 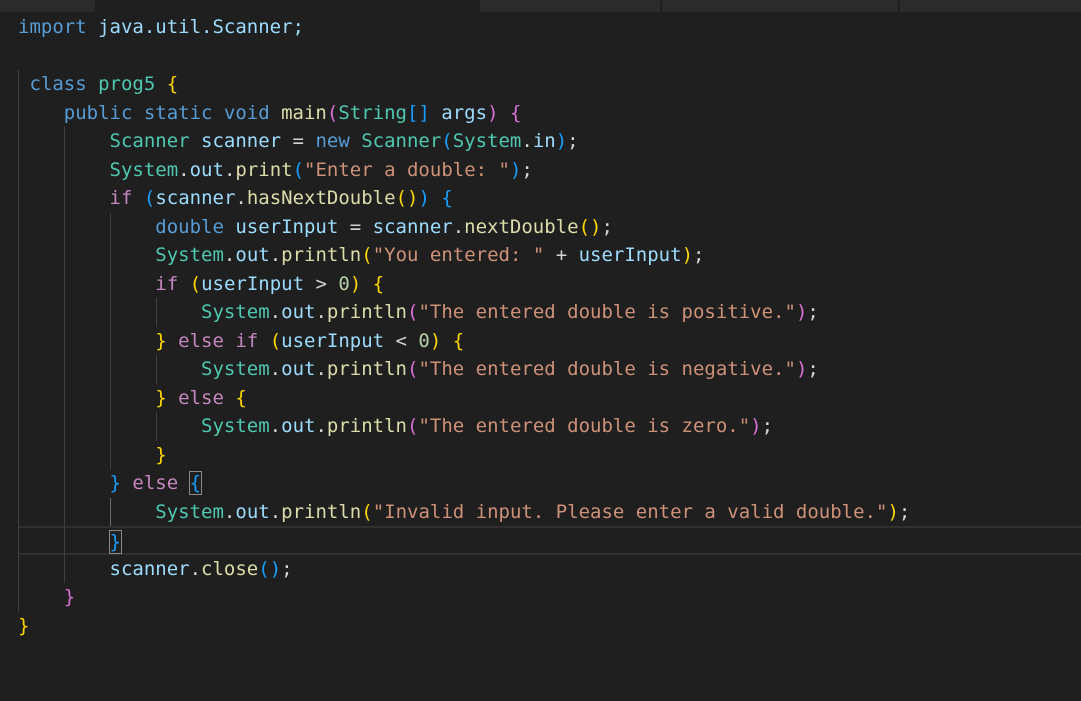 What do you see at coordinates (584, 426) in the screenshot?
I see `code-token: "The entered double is zero."` at bounding box center [584, 426].